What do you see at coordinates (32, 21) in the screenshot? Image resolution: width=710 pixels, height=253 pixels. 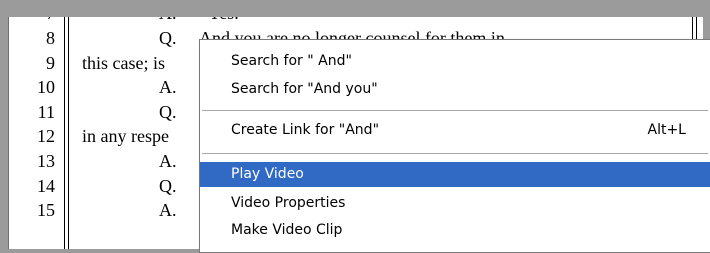 I see `line-number: 7` at bounding box center [32, 21].